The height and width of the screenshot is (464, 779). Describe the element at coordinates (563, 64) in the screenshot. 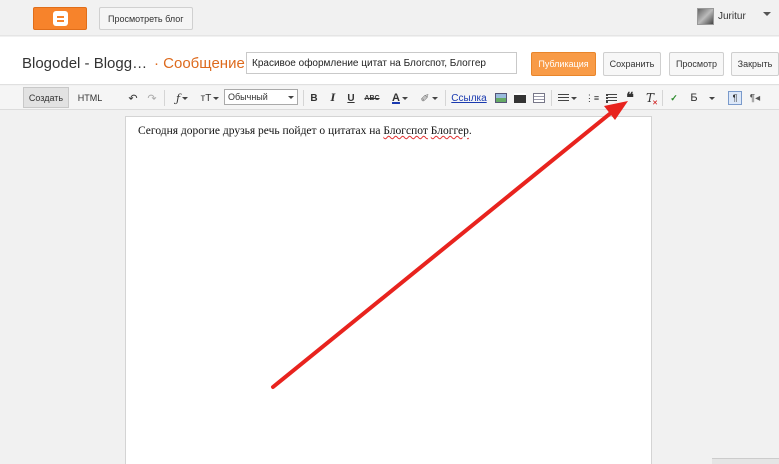

I see `publish-button: Публикация` at that location.